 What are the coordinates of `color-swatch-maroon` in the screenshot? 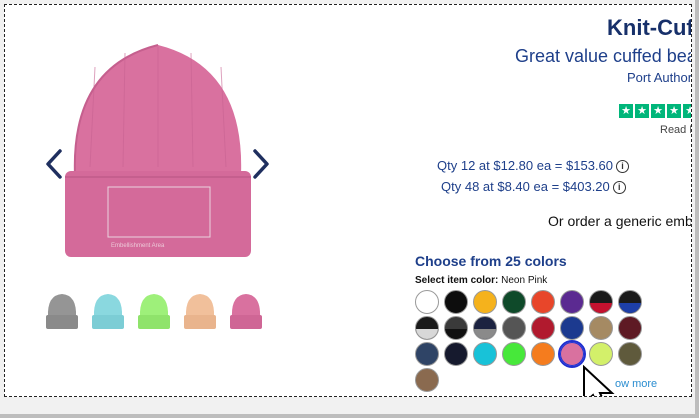 It's located at (630, 328).